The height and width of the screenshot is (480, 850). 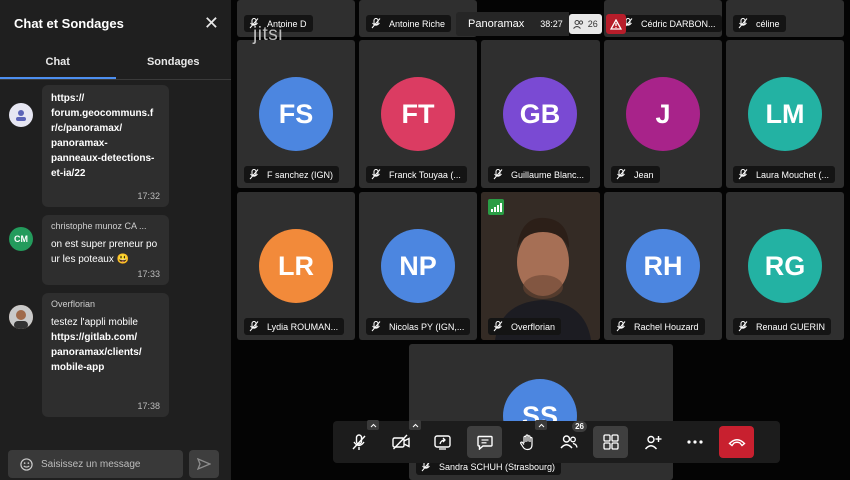 I want to click on participant-tile: RH Rachel Houzard, so click(x=663, y=266).